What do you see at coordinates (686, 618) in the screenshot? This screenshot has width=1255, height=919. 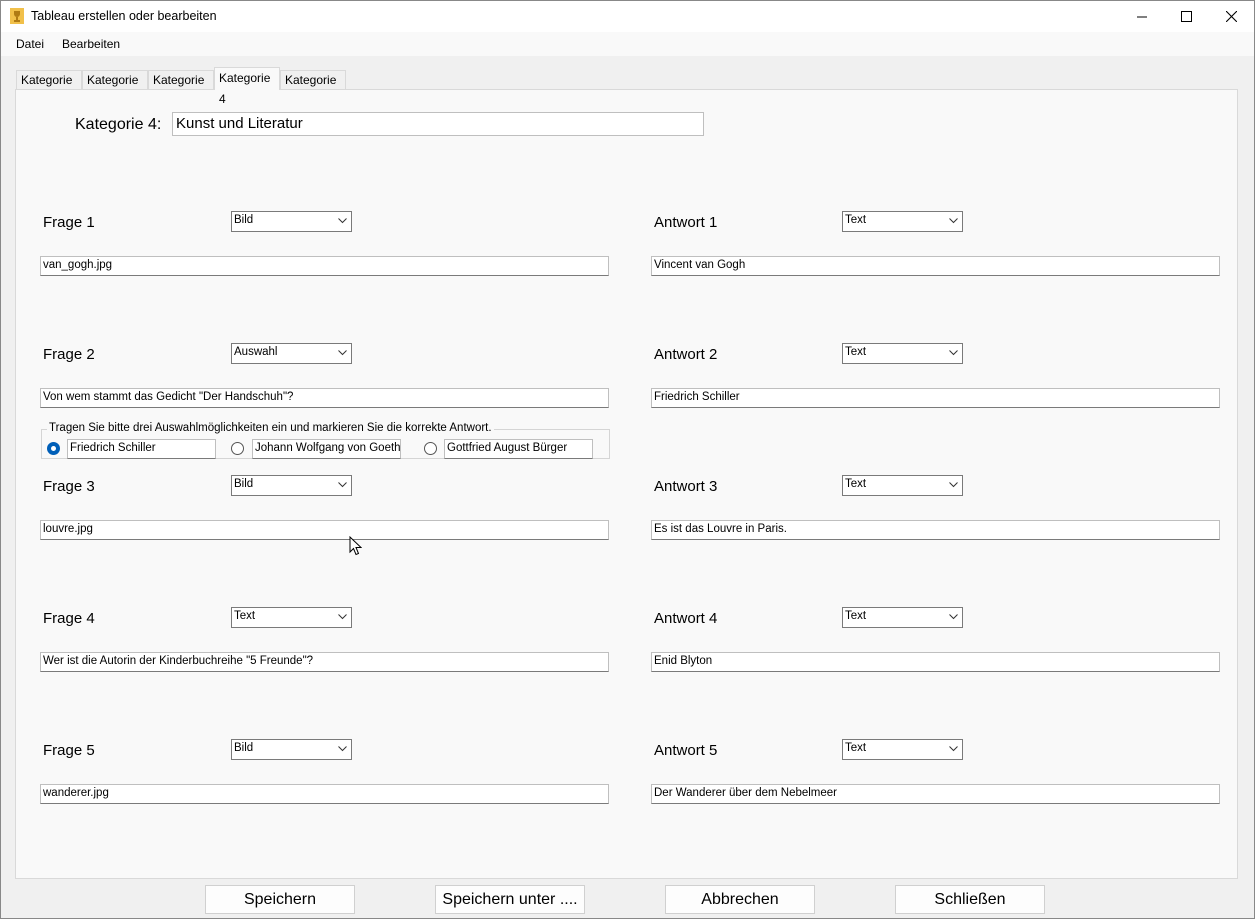 I see `answer-label: Antwort 4` at bounding box center [686, 618].